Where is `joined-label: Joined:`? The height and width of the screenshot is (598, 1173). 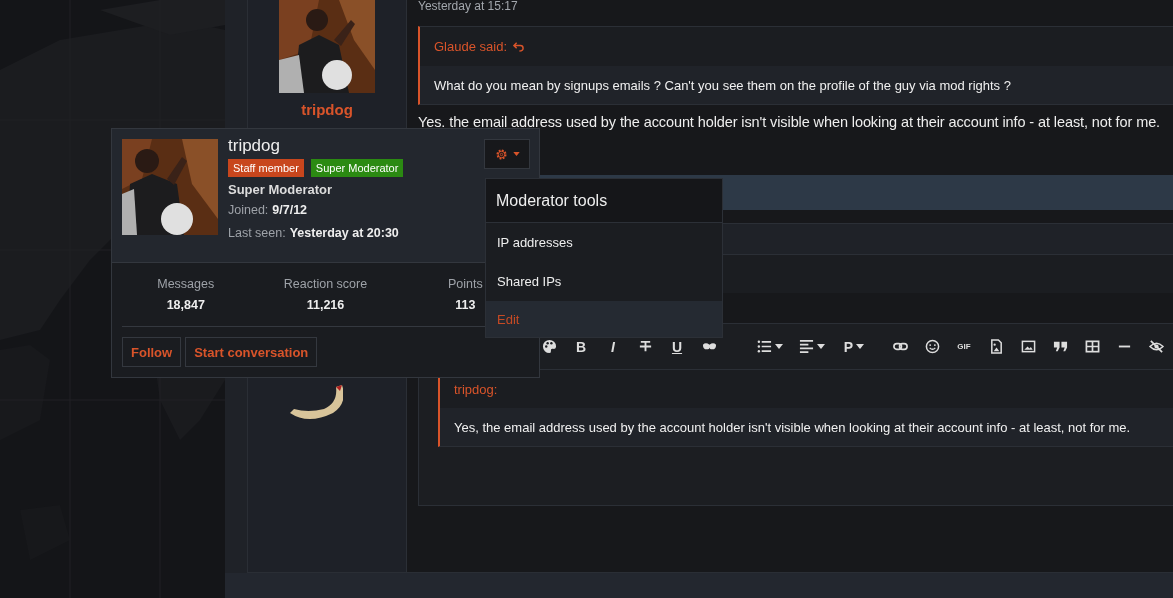
joined-label: Joined: is located at coordinates (248, 210).